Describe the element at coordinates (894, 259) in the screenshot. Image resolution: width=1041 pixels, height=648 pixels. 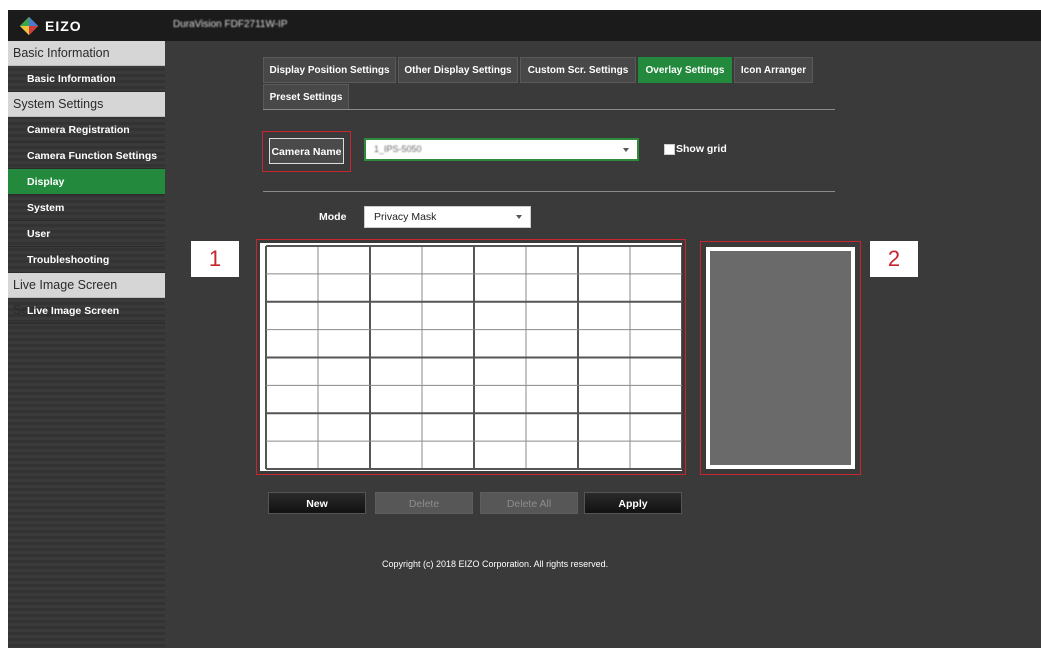
I see `callout-number-2: 2` at that location.